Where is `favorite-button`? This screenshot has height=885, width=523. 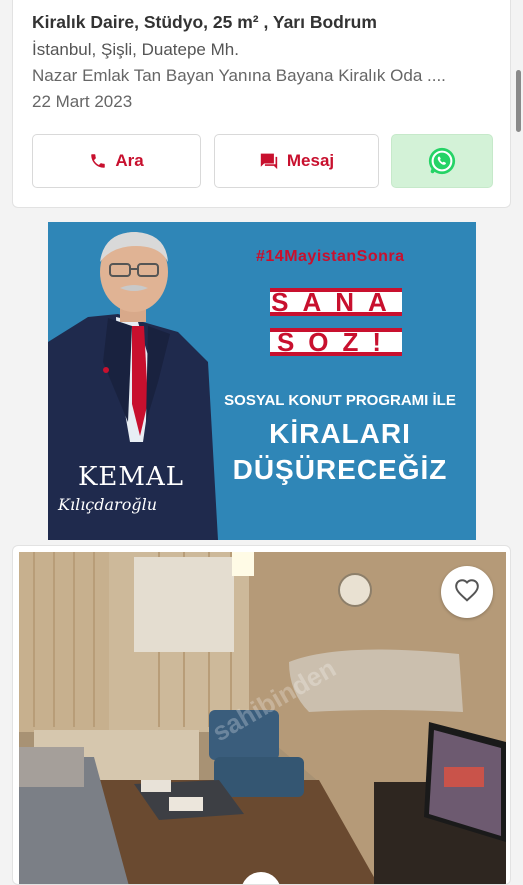
favorite-button is located at coordinates (467, 592).